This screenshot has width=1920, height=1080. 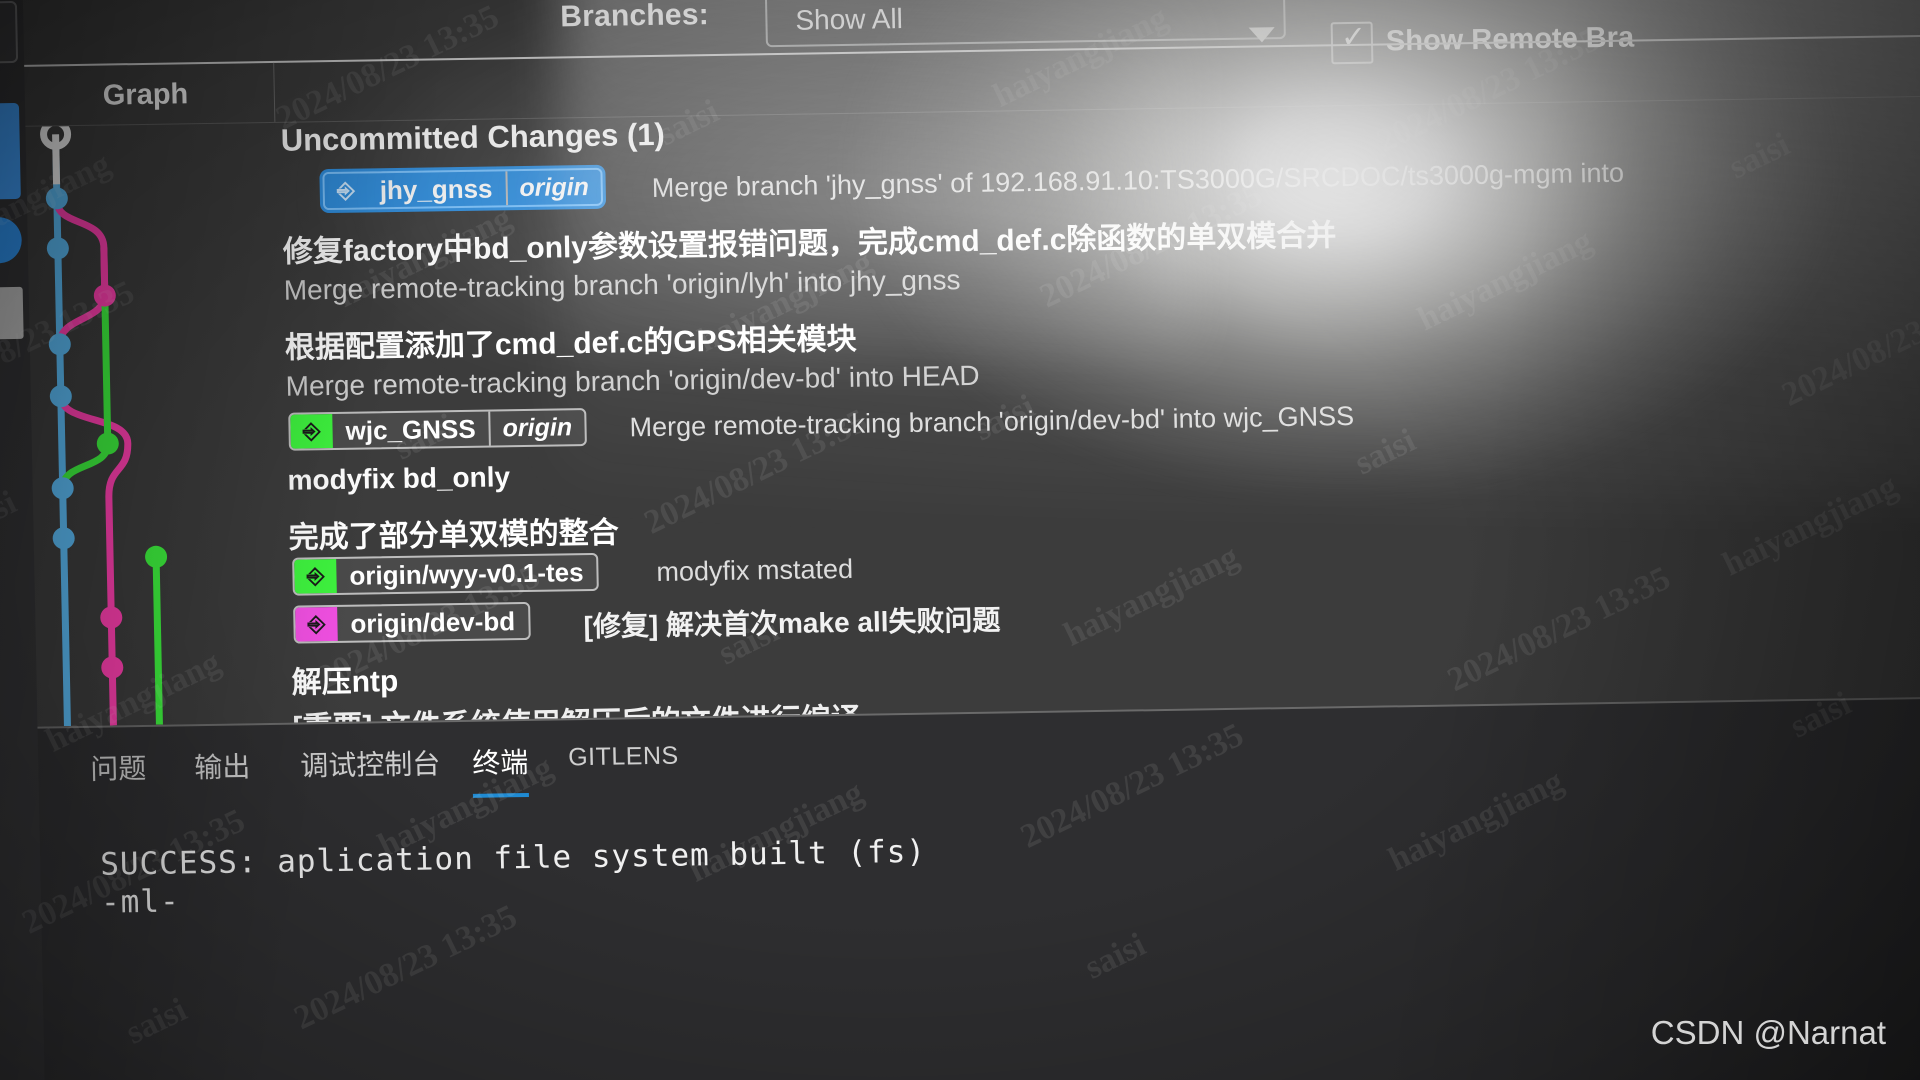 I want to click on activity-bar-bottom-icon, so click(x=12, y=313).